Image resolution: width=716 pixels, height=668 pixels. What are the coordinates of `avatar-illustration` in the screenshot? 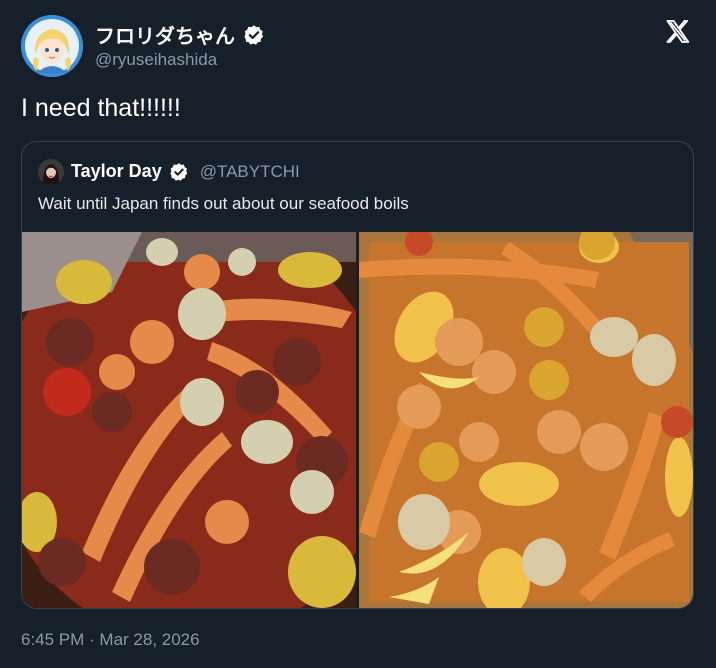 It's located at (52, 46).